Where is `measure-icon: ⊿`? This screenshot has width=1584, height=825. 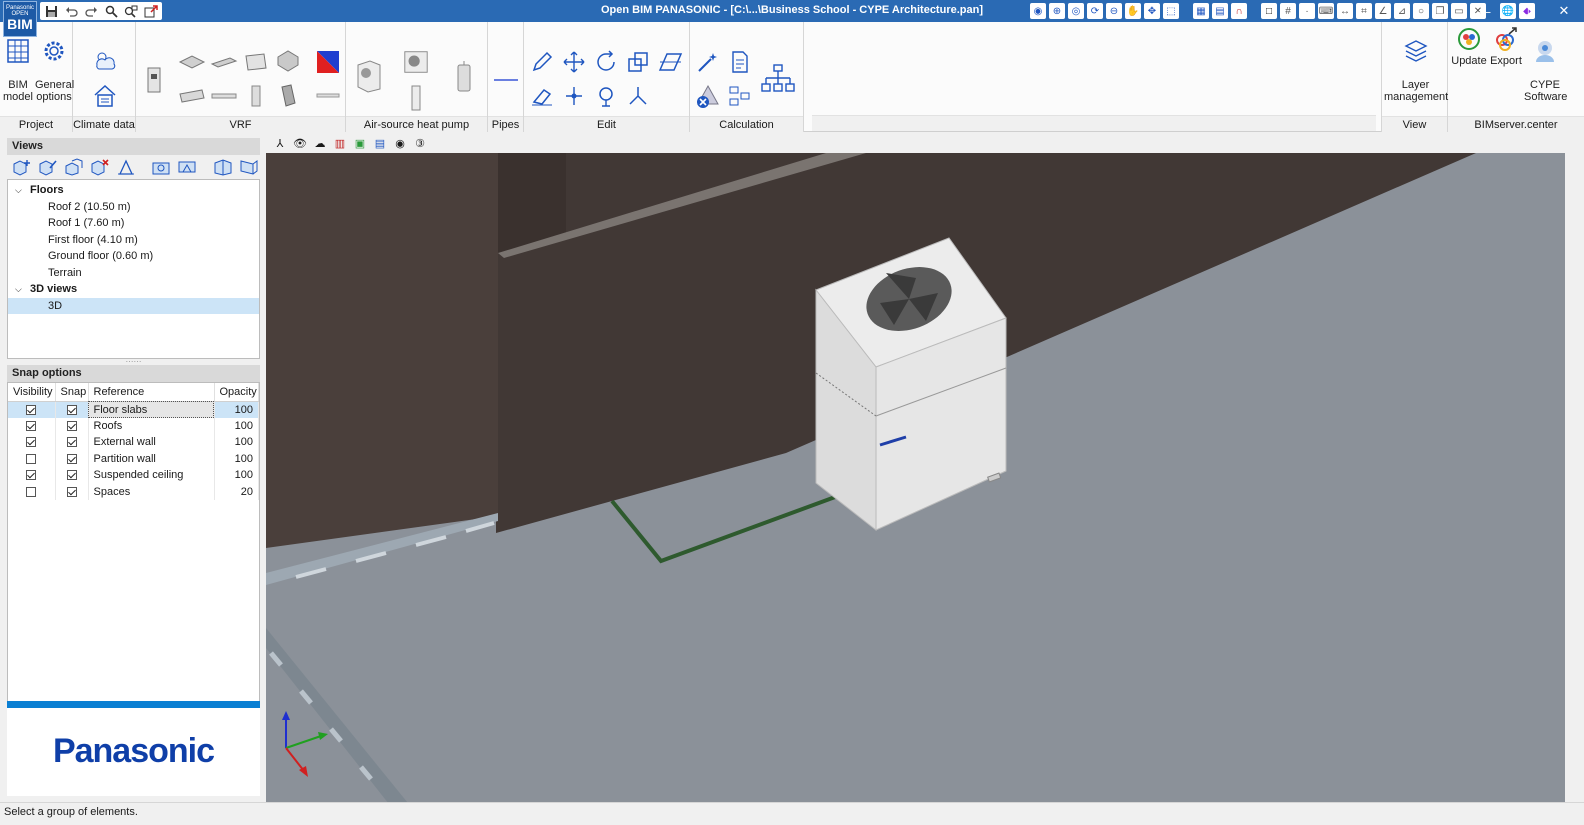 measure-icon: ⊿ is located at coordinates (1402, 11).